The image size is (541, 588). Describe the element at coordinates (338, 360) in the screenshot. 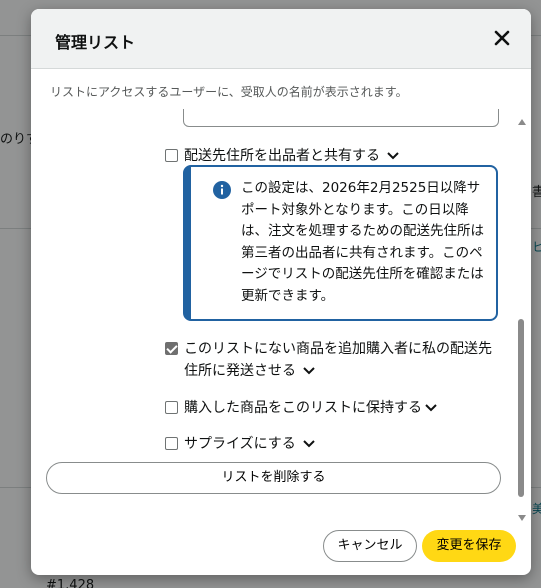

I see `allow-unlisted-label: このリストにない商品を追加購入者に私の配送先住所に発送させる` at that location.